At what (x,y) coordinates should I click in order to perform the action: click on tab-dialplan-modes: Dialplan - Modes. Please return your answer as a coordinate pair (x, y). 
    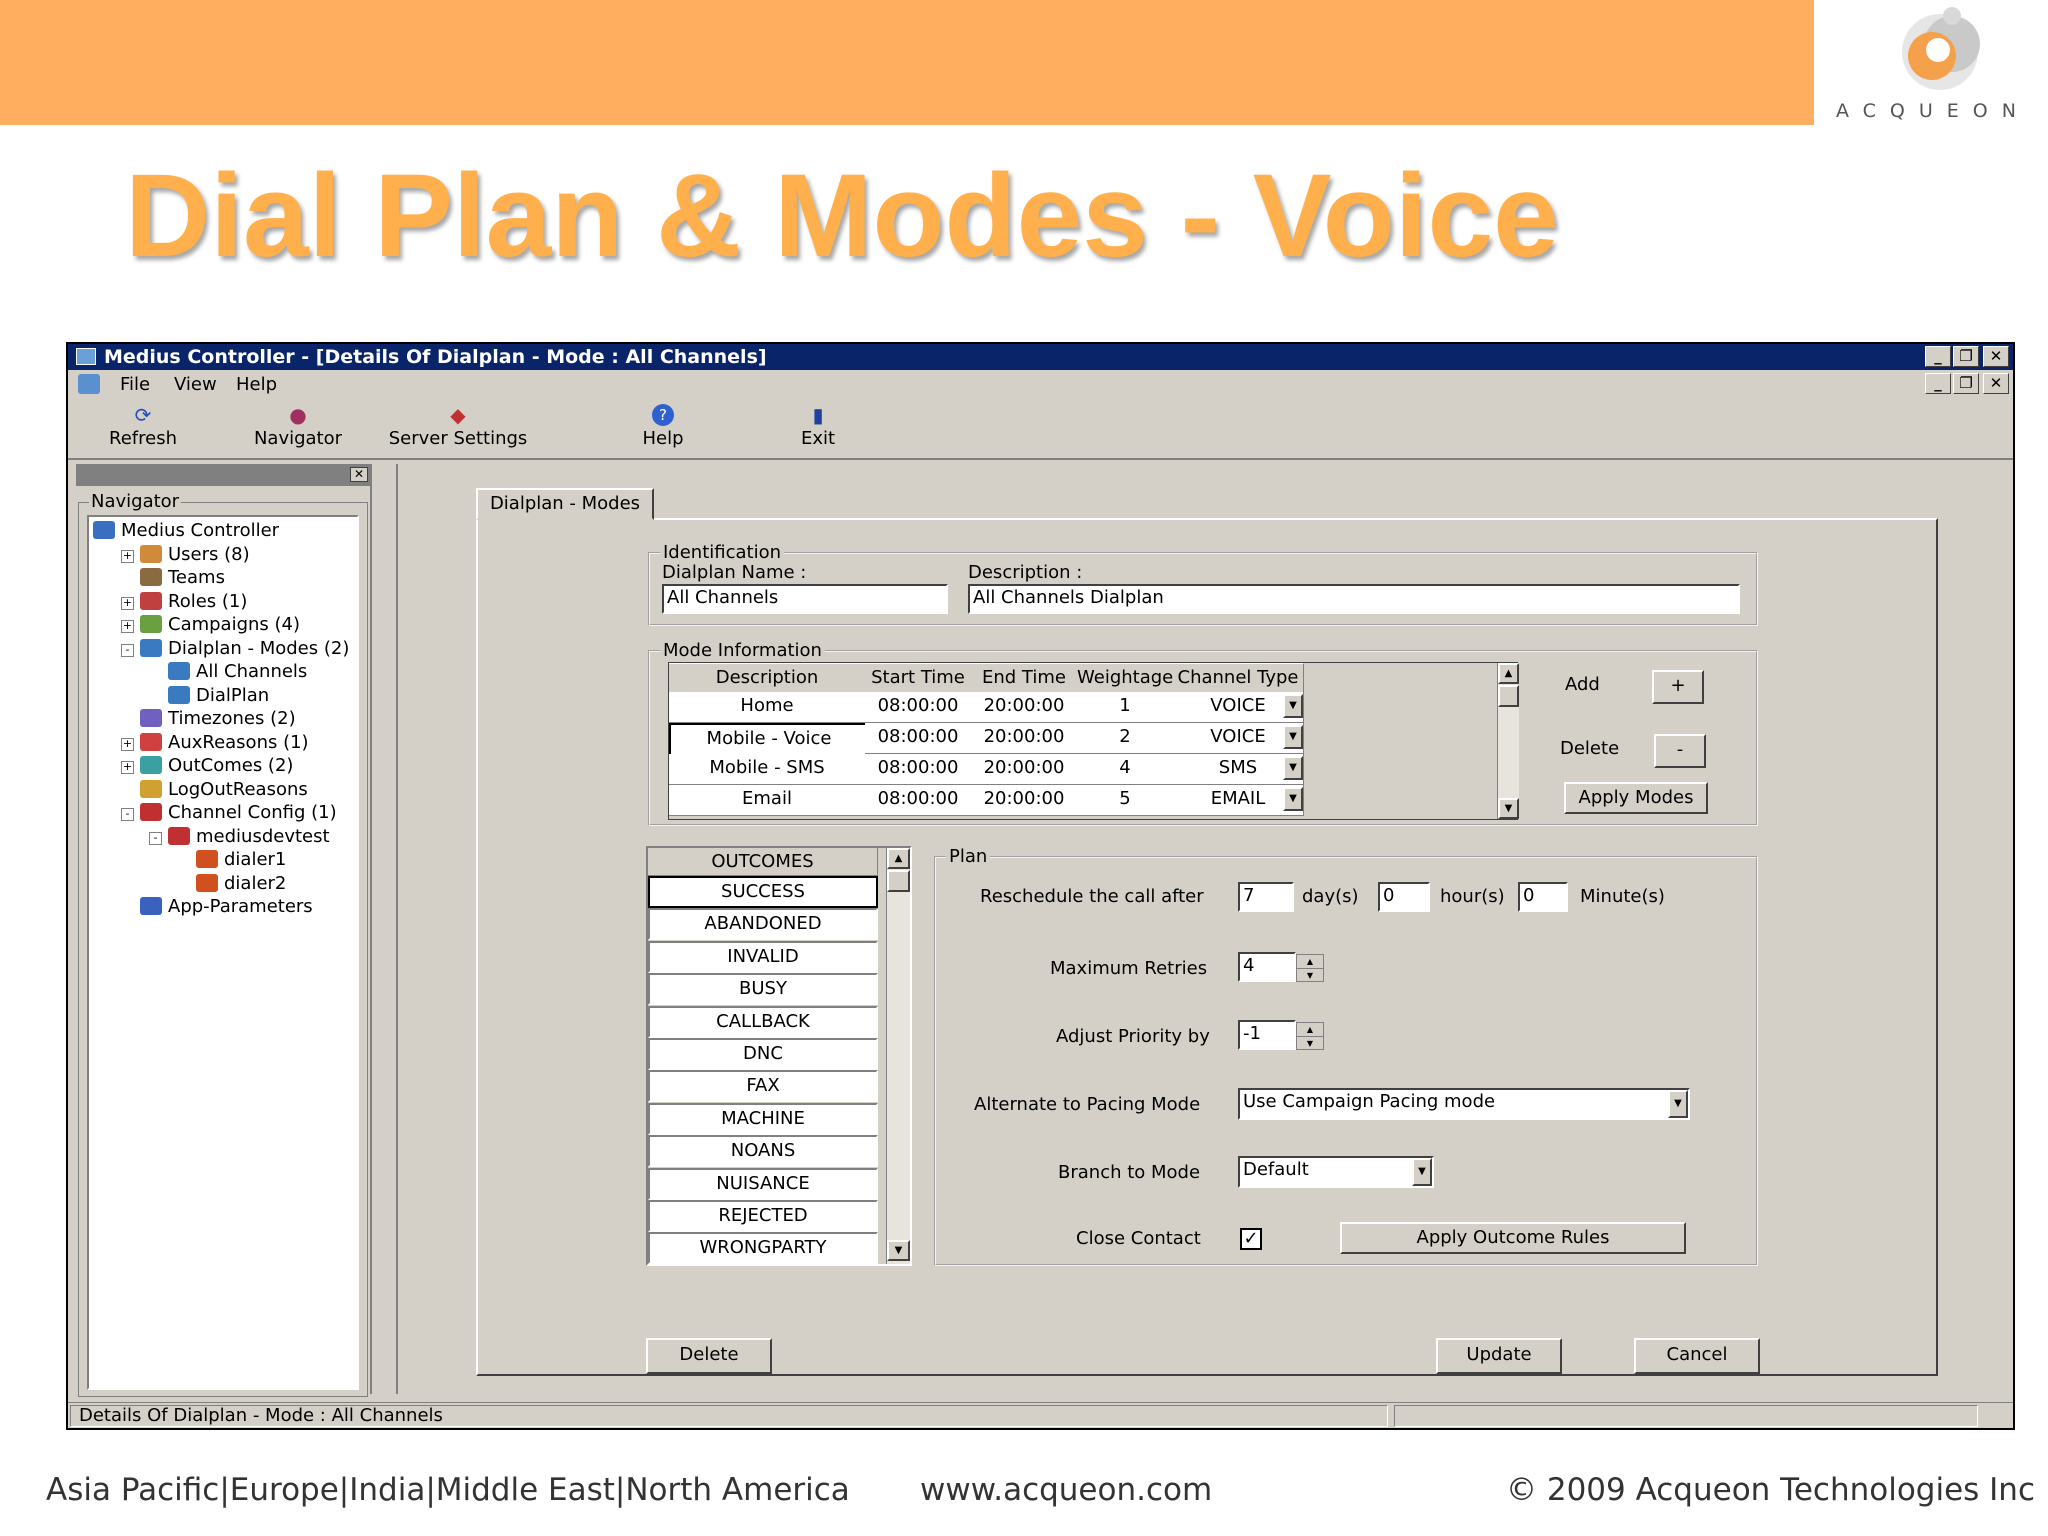
    Looking at the image, I should click on (565, 504).